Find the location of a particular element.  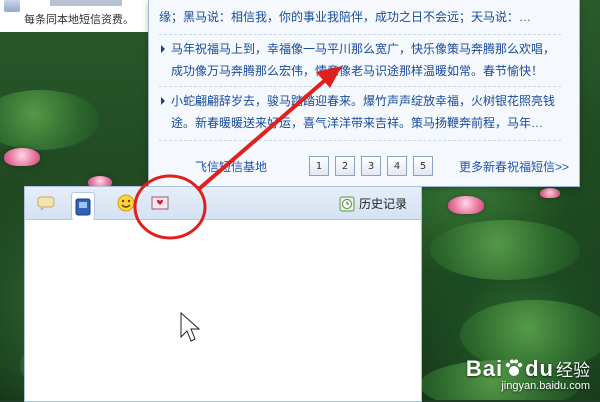

chat-toolbar: 历史记录 is located at coordinates (223, 203).